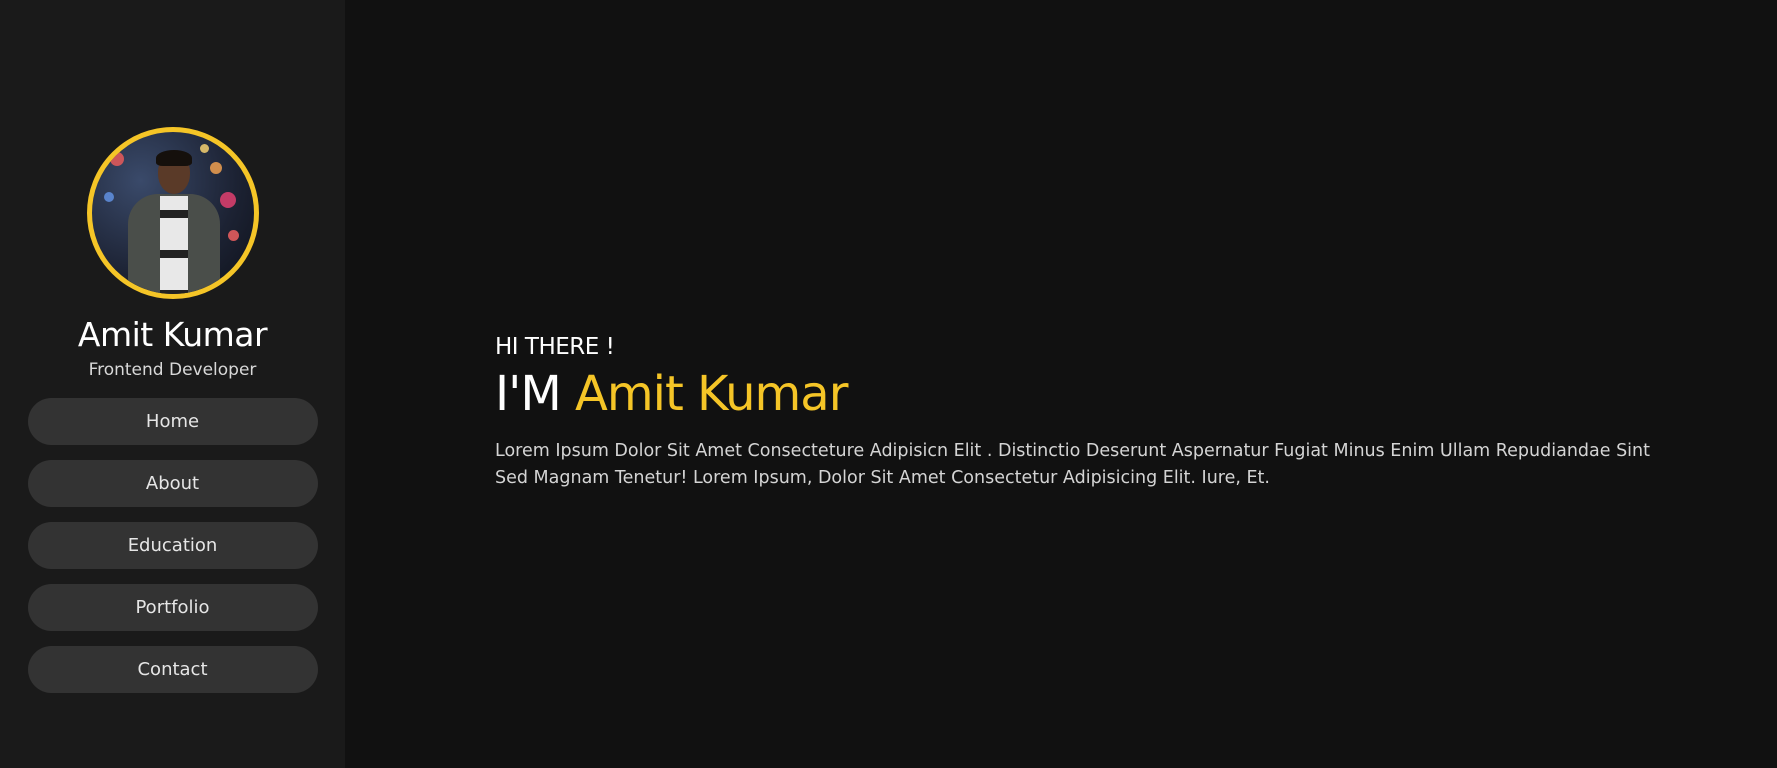 The height and width of the screenshot is (768, 1777). I want to click on headline-prefix: I'M, so click(528, 394).